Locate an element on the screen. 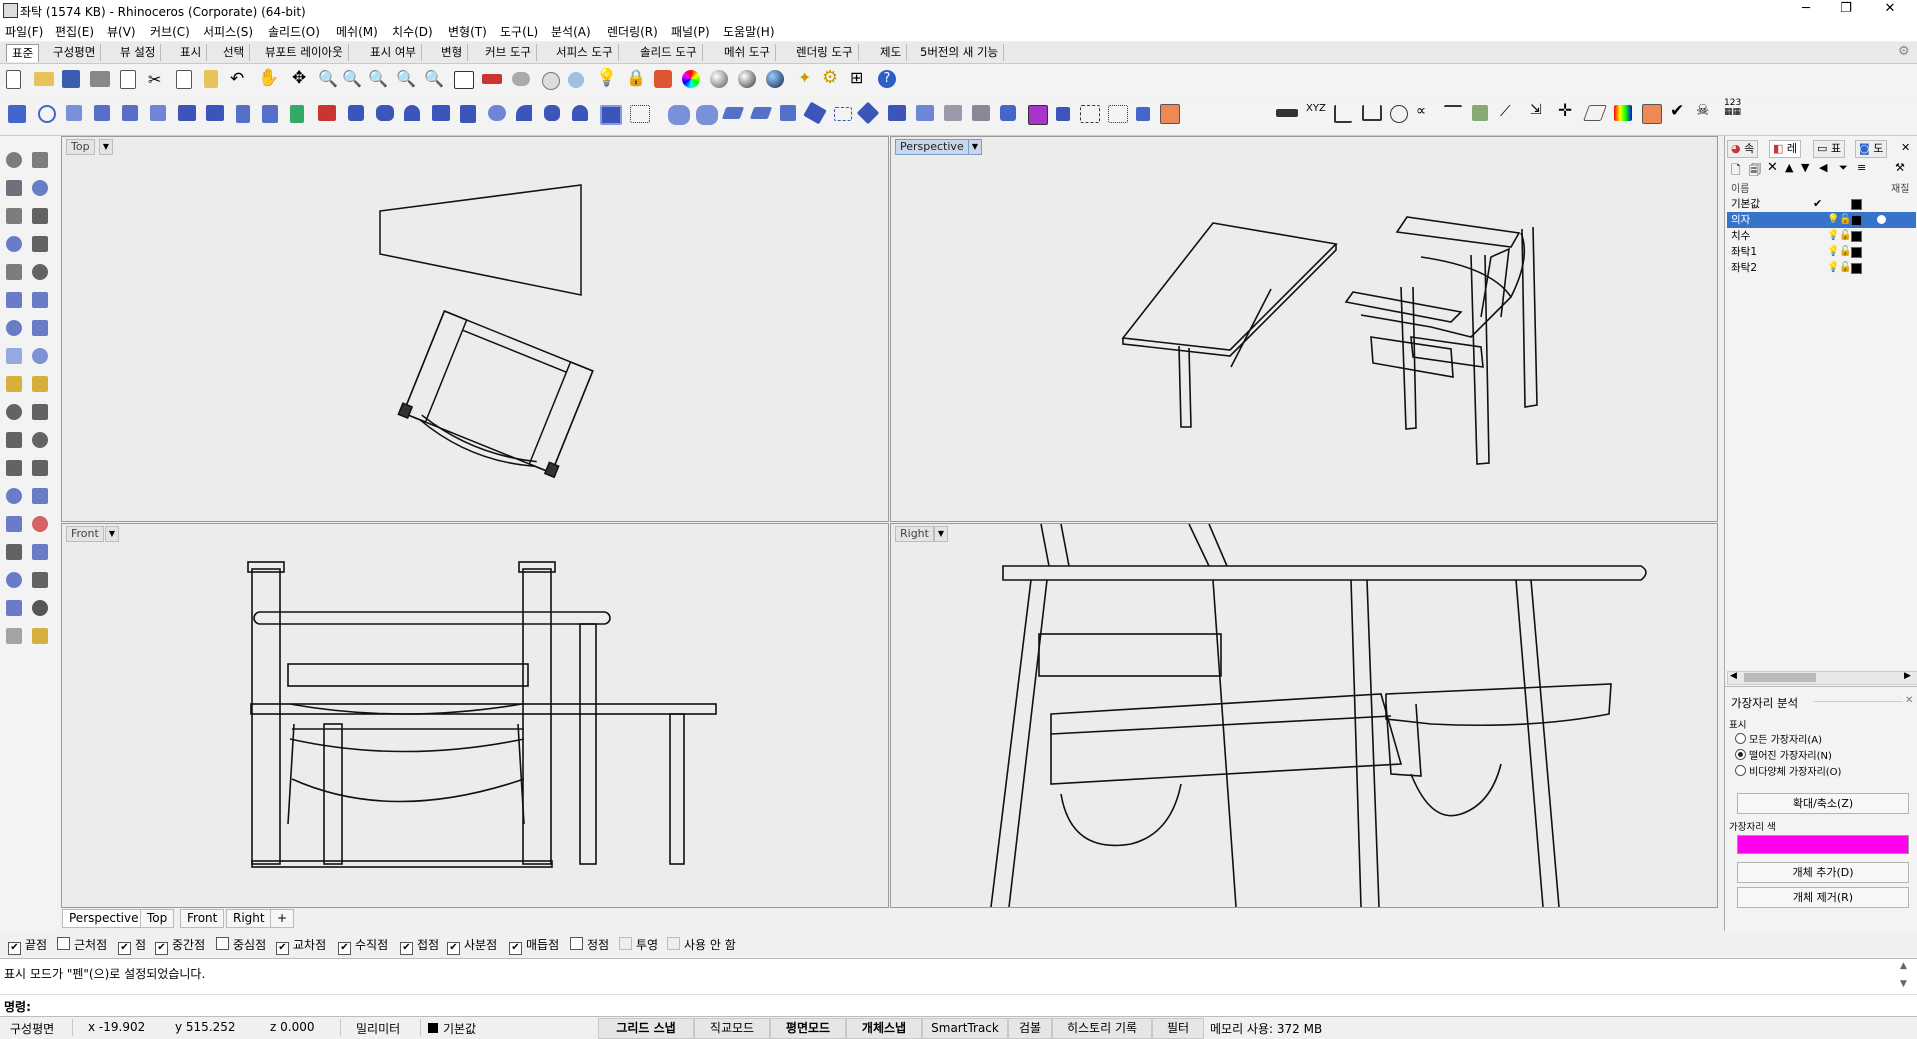 The height and width of the screenshot is (1039, 1917). layer-row-chair: 의자 💡 🔓 is located at coordinates (1821, 220).